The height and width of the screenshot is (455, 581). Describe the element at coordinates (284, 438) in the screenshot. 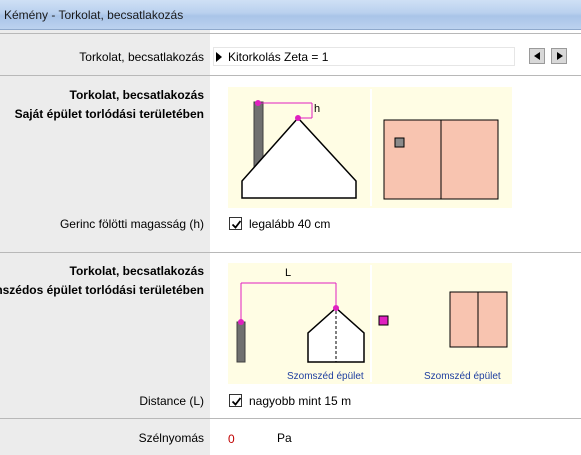

I see `szelnyomas-unit: Pa` at that location.